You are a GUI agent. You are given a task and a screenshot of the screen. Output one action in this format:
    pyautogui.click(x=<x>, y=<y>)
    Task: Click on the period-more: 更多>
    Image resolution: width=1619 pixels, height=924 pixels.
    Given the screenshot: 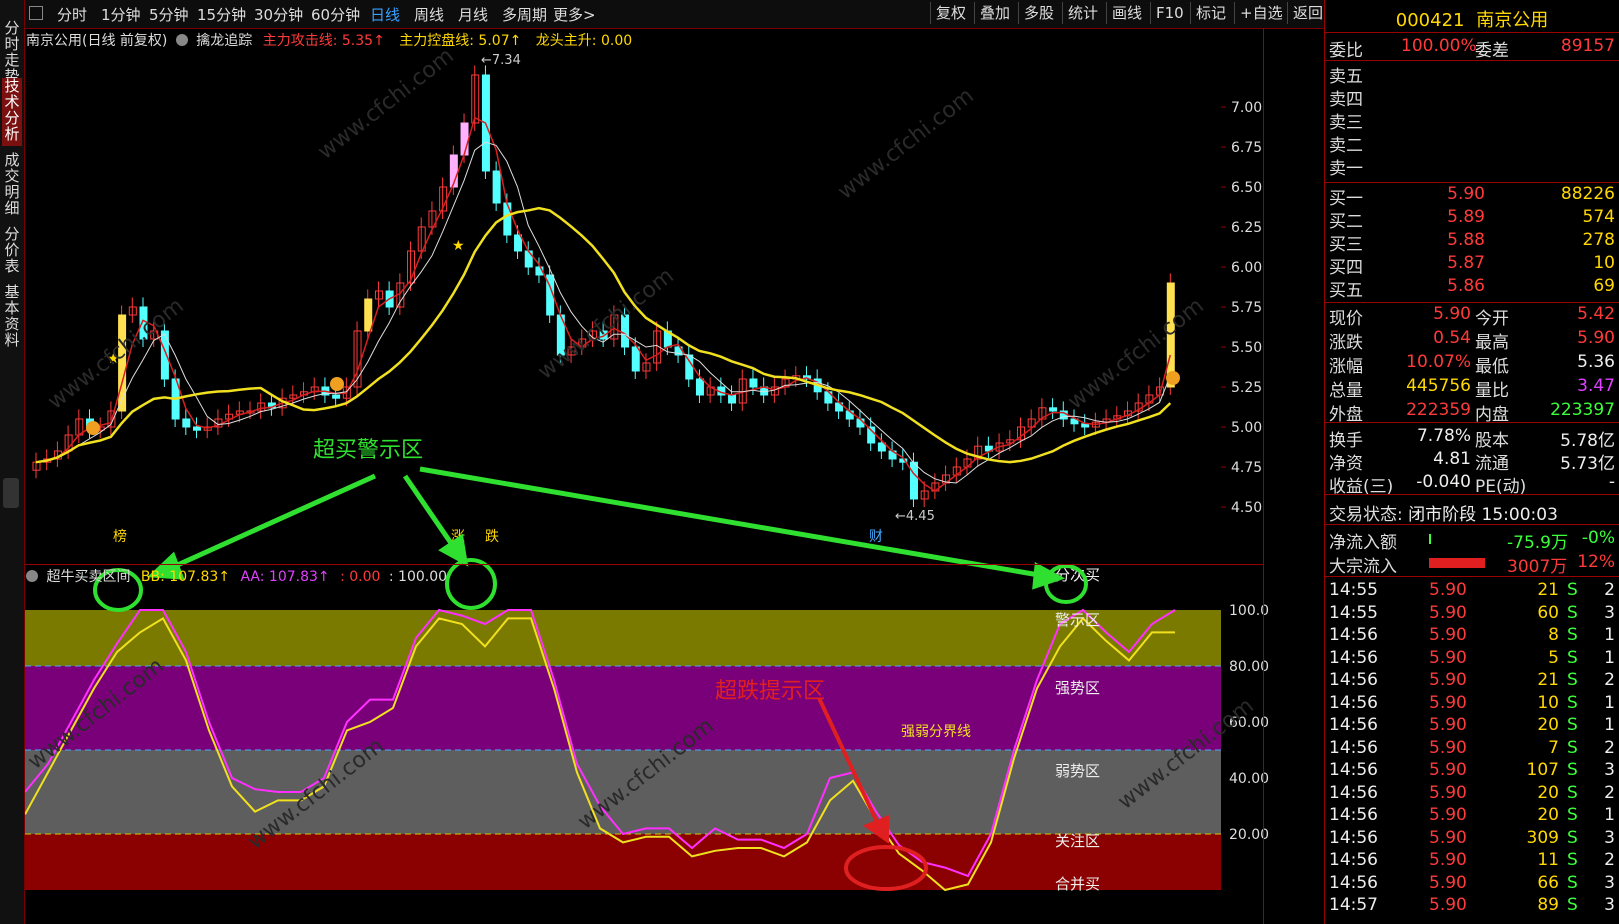 What is the action you would take?
    pyautogui.click(x=574, y=14)
    